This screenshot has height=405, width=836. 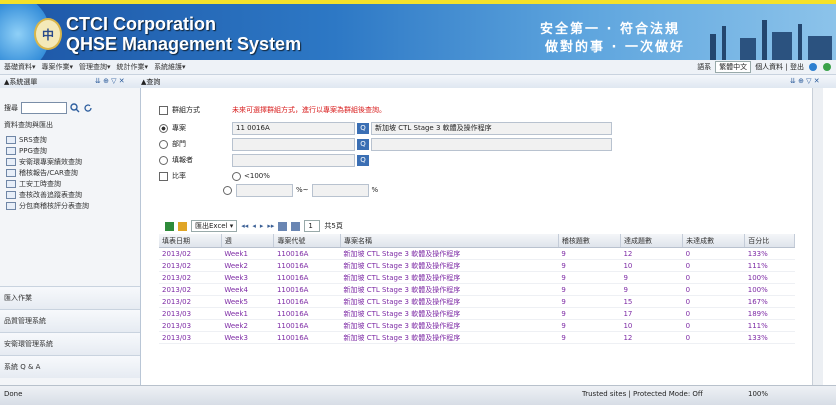 What do you see at coordinates (312, 226) in the screenshot?
I see `page-input: 1` at bounding box center [312, 226].